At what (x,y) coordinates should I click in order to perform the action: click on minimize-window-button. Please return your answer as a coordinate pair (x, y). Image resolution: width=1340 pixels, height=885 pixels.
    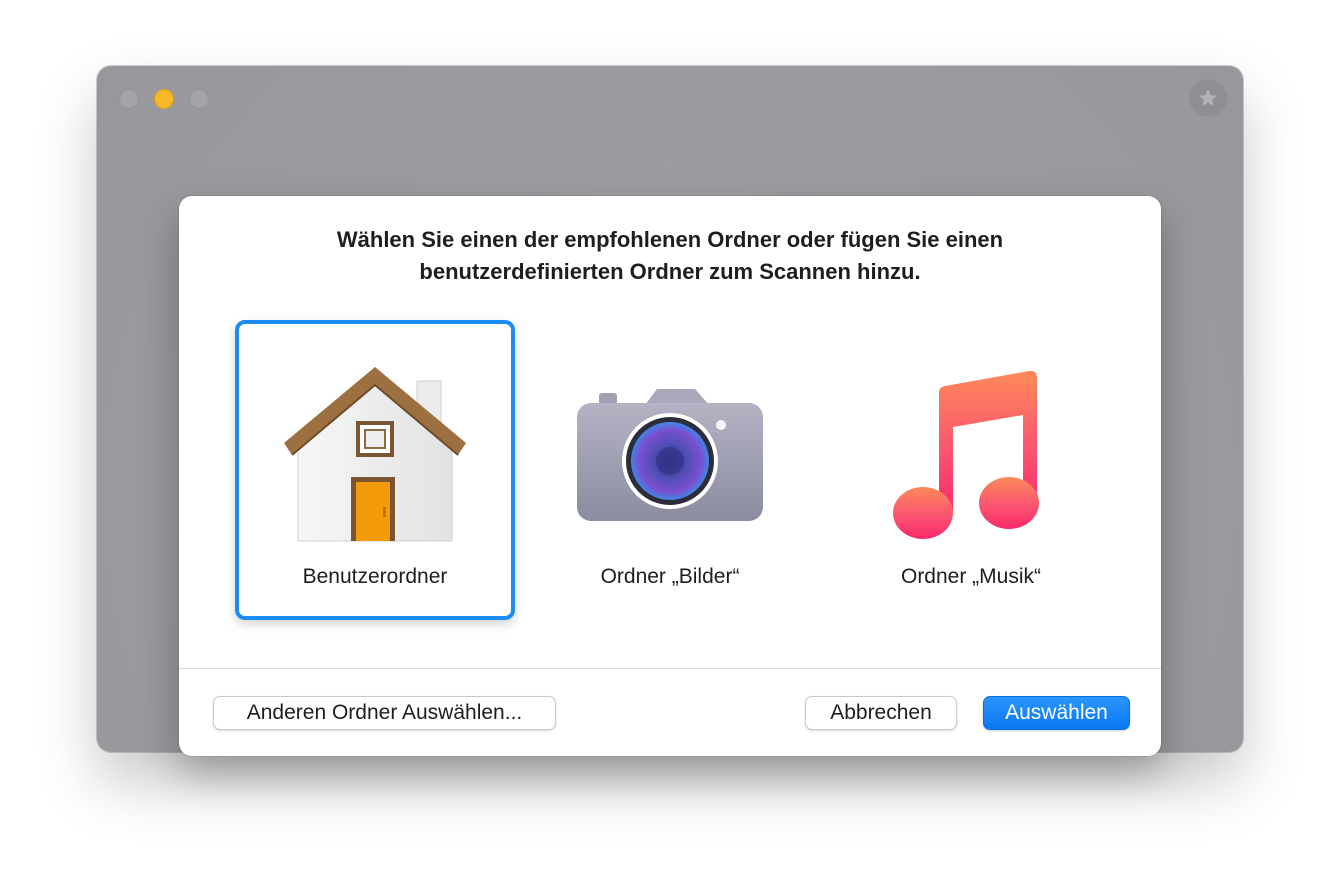
    Looking at the image, I should click on (164, 99).